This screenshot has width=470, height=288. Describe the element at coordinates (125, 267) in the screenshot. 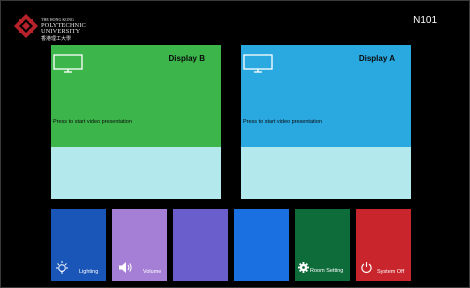

I see `speaker-icon` at that location.